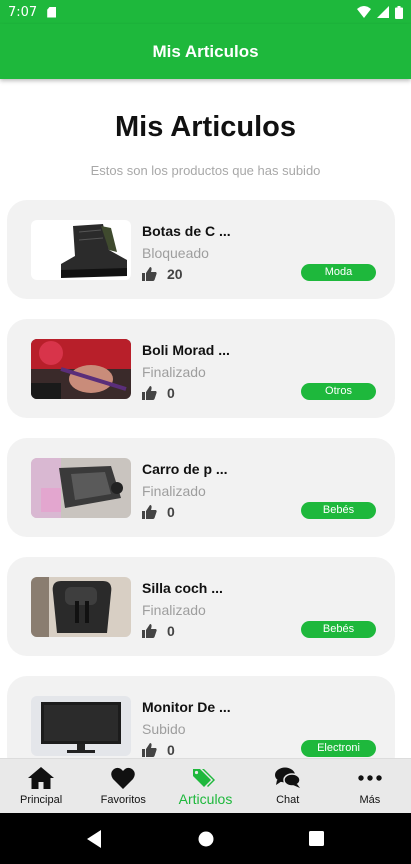 The width and height of the screenshot is (411, 864). Describe the element at coordinates (316, 838) in the screenshot. I see `recents-icon` at that location.